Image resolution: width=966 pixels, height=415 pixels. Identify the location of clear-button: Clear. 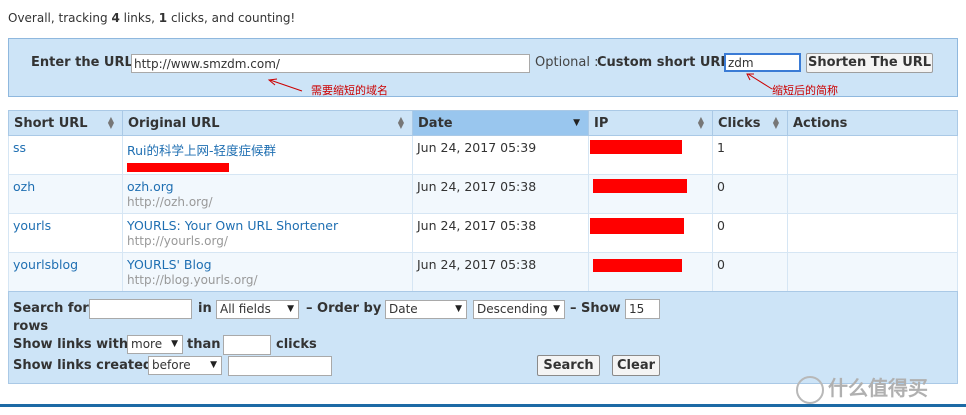
(636, 365).